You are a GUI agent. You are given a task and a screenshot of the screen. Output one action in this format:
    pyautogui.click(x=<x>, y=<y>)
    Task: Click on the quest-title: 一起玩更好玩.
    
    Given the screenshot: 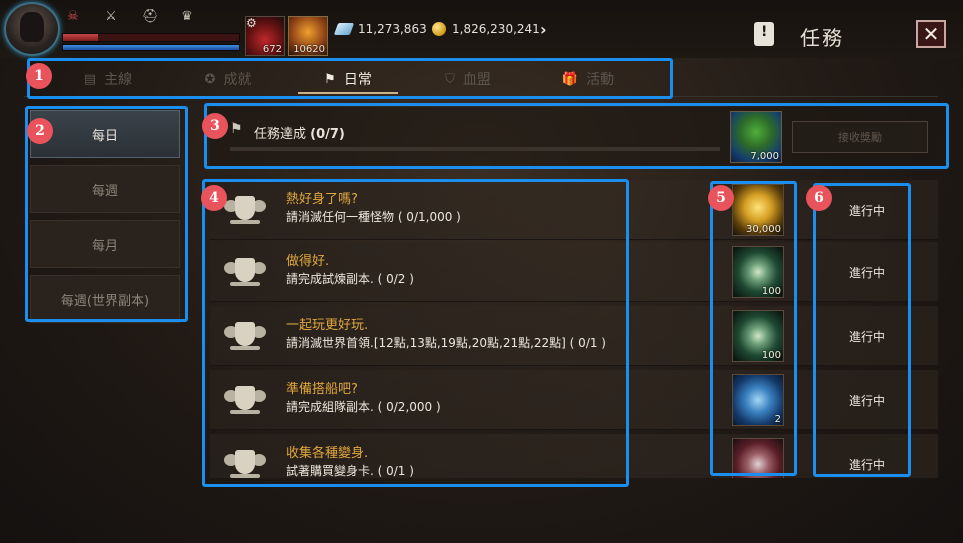 What is the action you would take?
    pyautogui.click(x=327, y=325)
    